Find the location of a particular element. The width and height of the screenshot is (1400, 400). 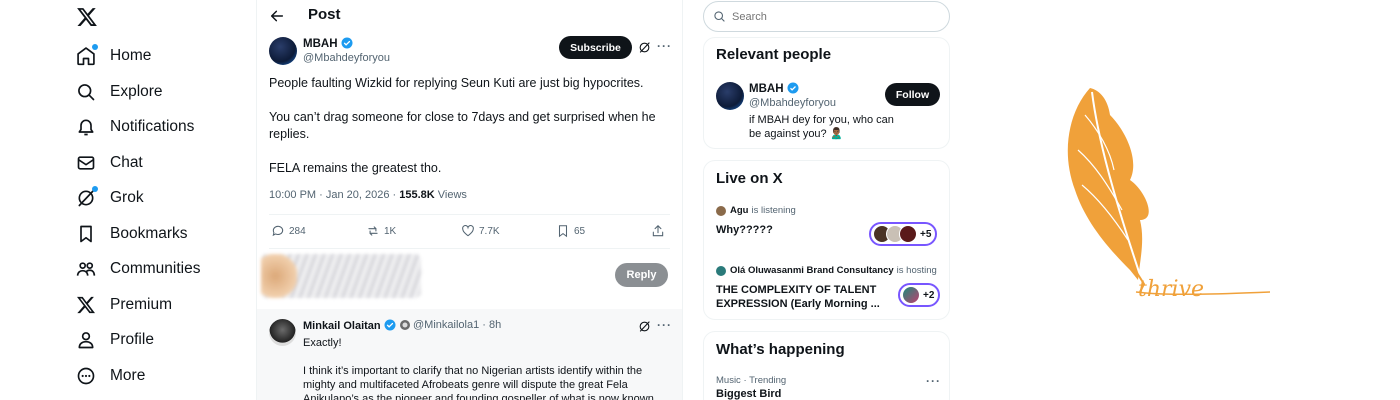

nav-item-explore: Explore is located at coordinates (119, 92).